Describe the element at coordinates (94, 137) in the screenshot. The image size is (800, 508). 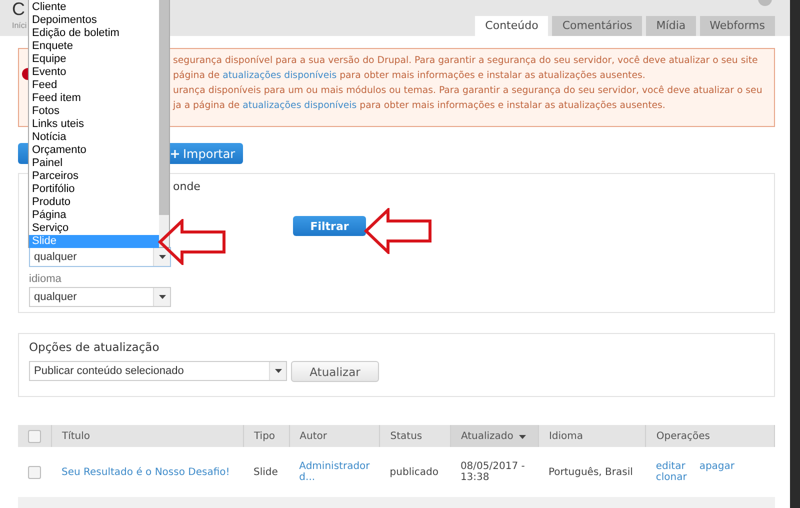
I see `dropdown-option: Notícia` at that location.